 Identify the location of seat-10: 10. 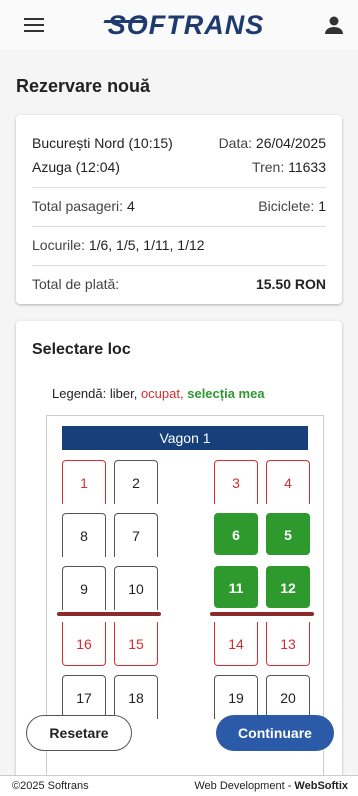
(136, 588).